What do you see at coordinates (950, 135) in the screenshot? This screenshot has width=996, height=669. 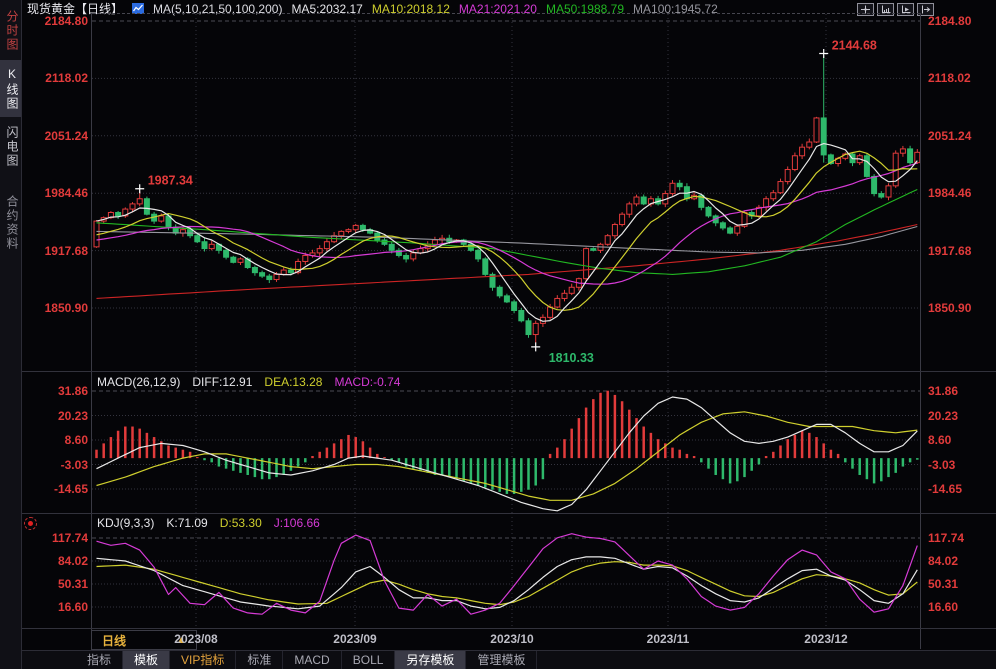 I see `price-axis-right-label: 2051.24` at bounding box center [950, 135].